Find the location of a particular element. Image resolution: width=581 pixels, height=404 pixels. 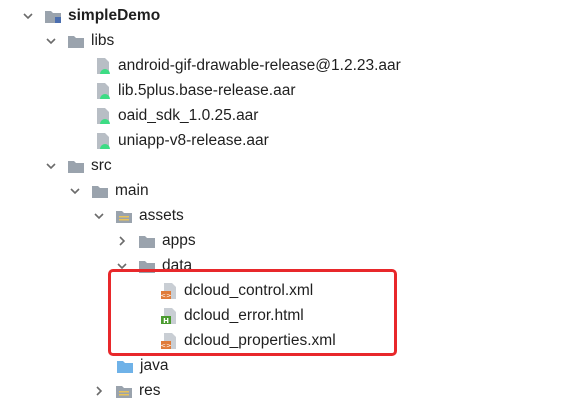

tree-row-assets: assets is located at coordinates (290, 215).